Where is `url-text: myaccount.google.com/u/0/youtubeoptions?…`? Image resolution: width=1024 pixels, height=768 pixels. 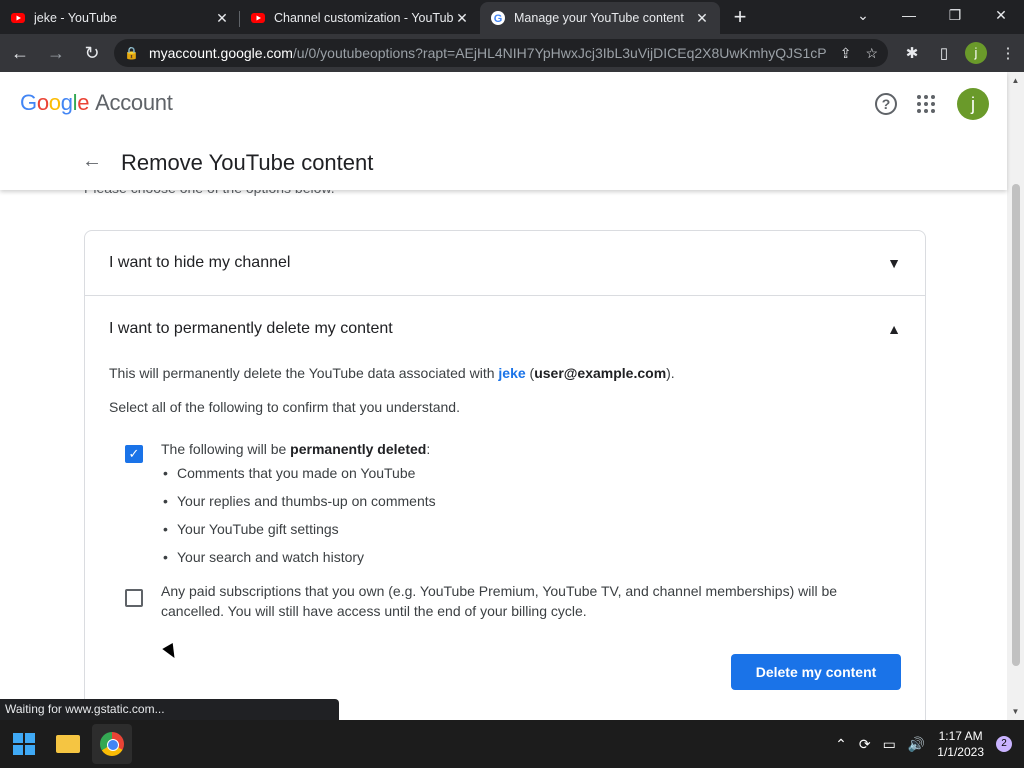
url-text: myaccount.google.com/u/0/youtubeoptions?… is located at coordinates (487, 53).